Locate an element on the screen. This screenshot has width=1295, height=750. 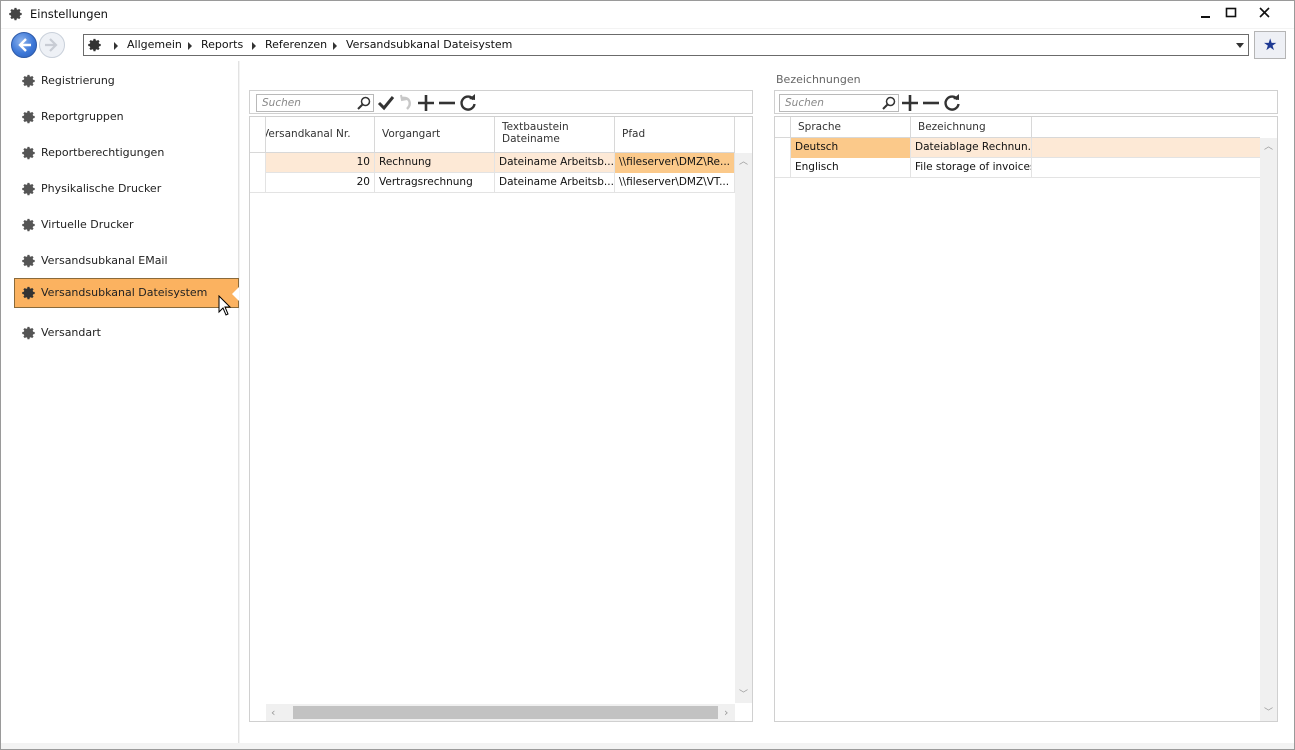
column-header-line: Textbaustein is located at coordinates (535, 127).